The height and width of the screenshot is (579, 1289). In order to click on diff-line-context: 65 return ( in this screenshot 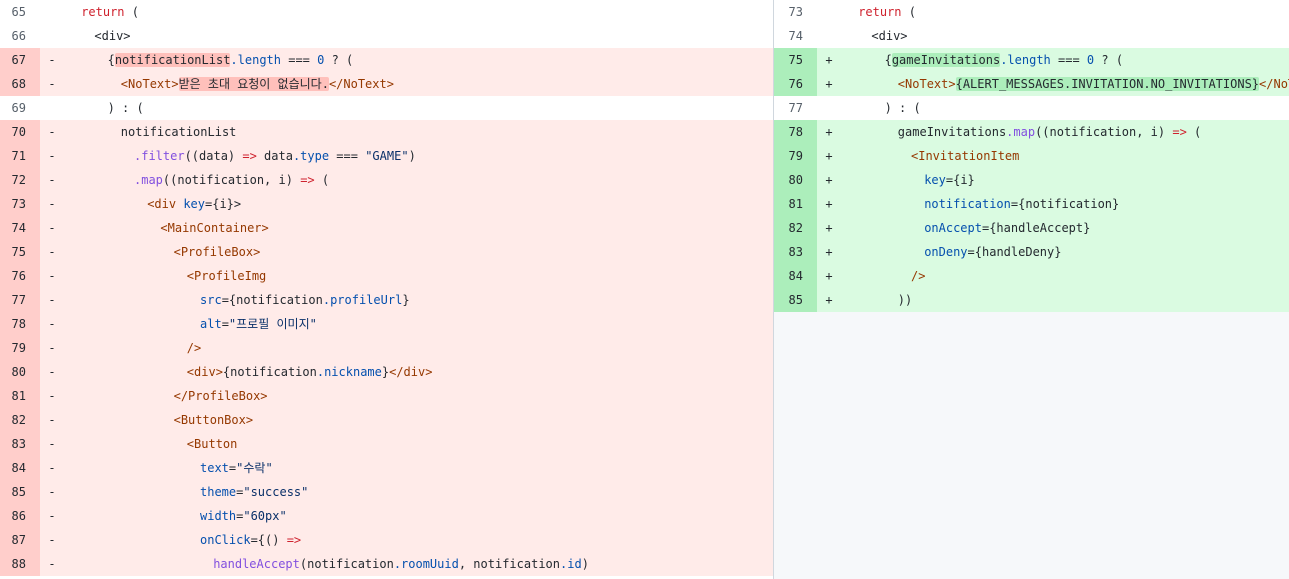, I will do `click(386, 12)`.